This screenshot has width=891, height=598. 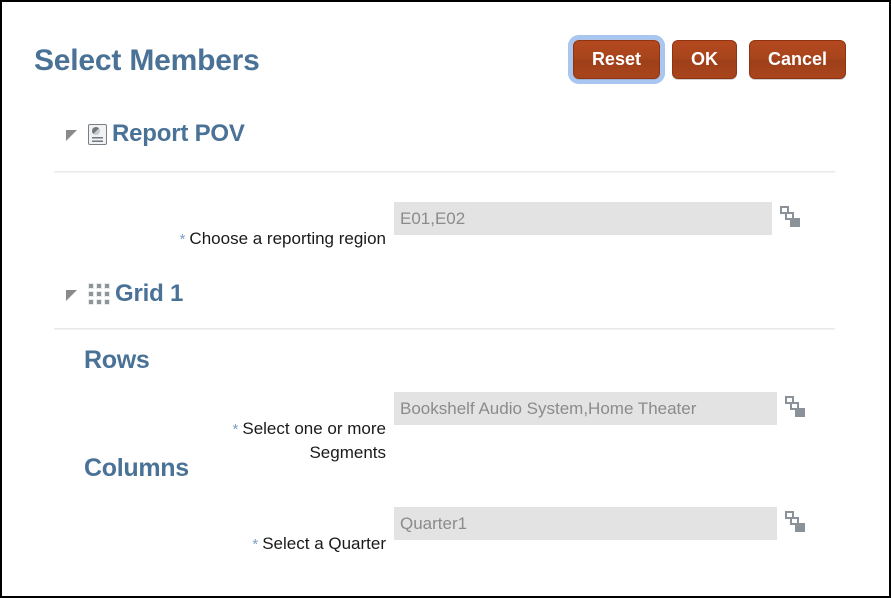 I want to click on cancel-button: Cancel, so click(x=797, y=59).